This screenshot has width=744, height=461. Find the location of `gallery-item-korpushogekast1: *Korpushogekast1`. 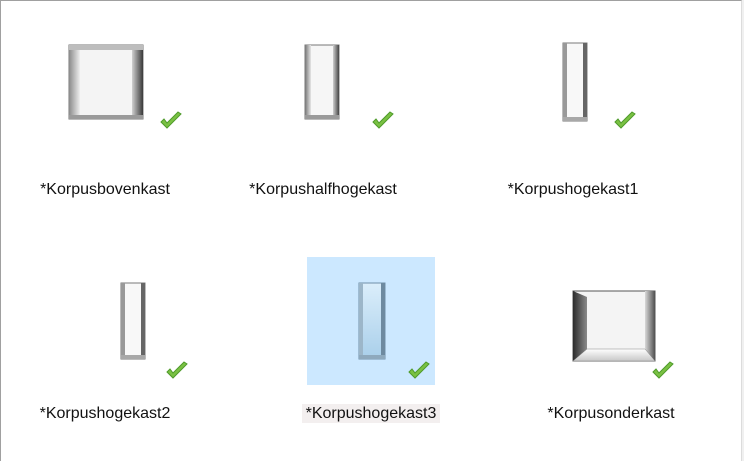

gallery-item-korpushogekast1: *Korpushogekast1 is located at coordinates (573, 128).